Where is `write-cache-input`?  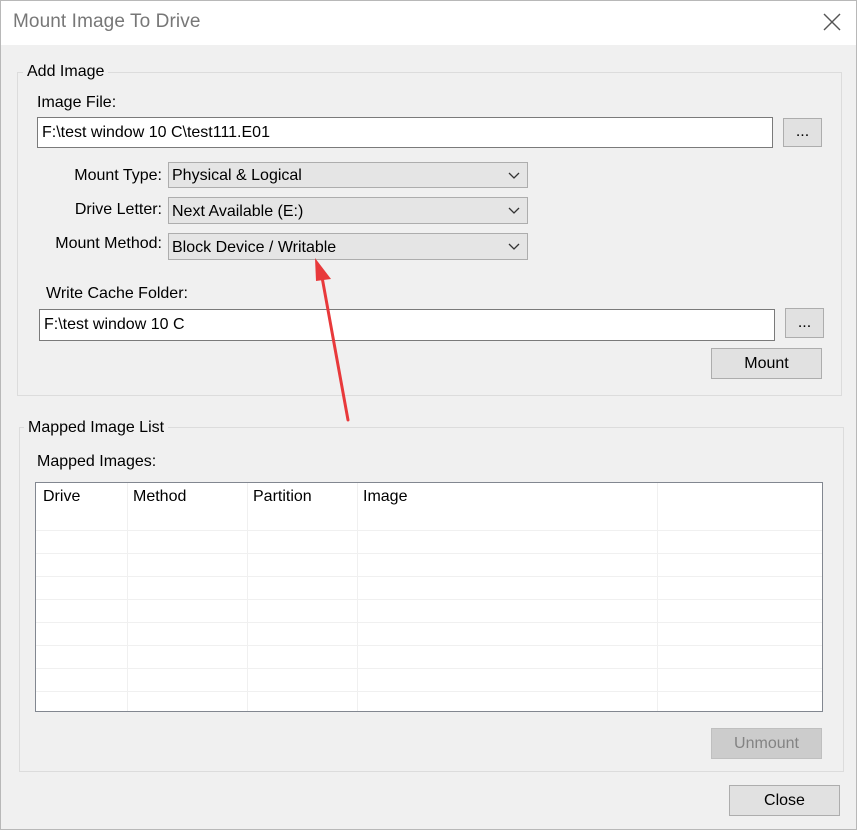 write-cache-input is located at coordinates (407, 325).